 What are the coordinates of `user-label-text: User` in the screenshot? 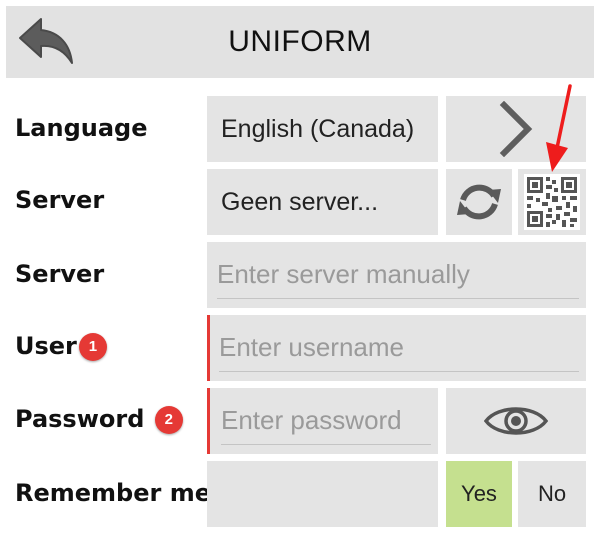 It's located at (46, 346).